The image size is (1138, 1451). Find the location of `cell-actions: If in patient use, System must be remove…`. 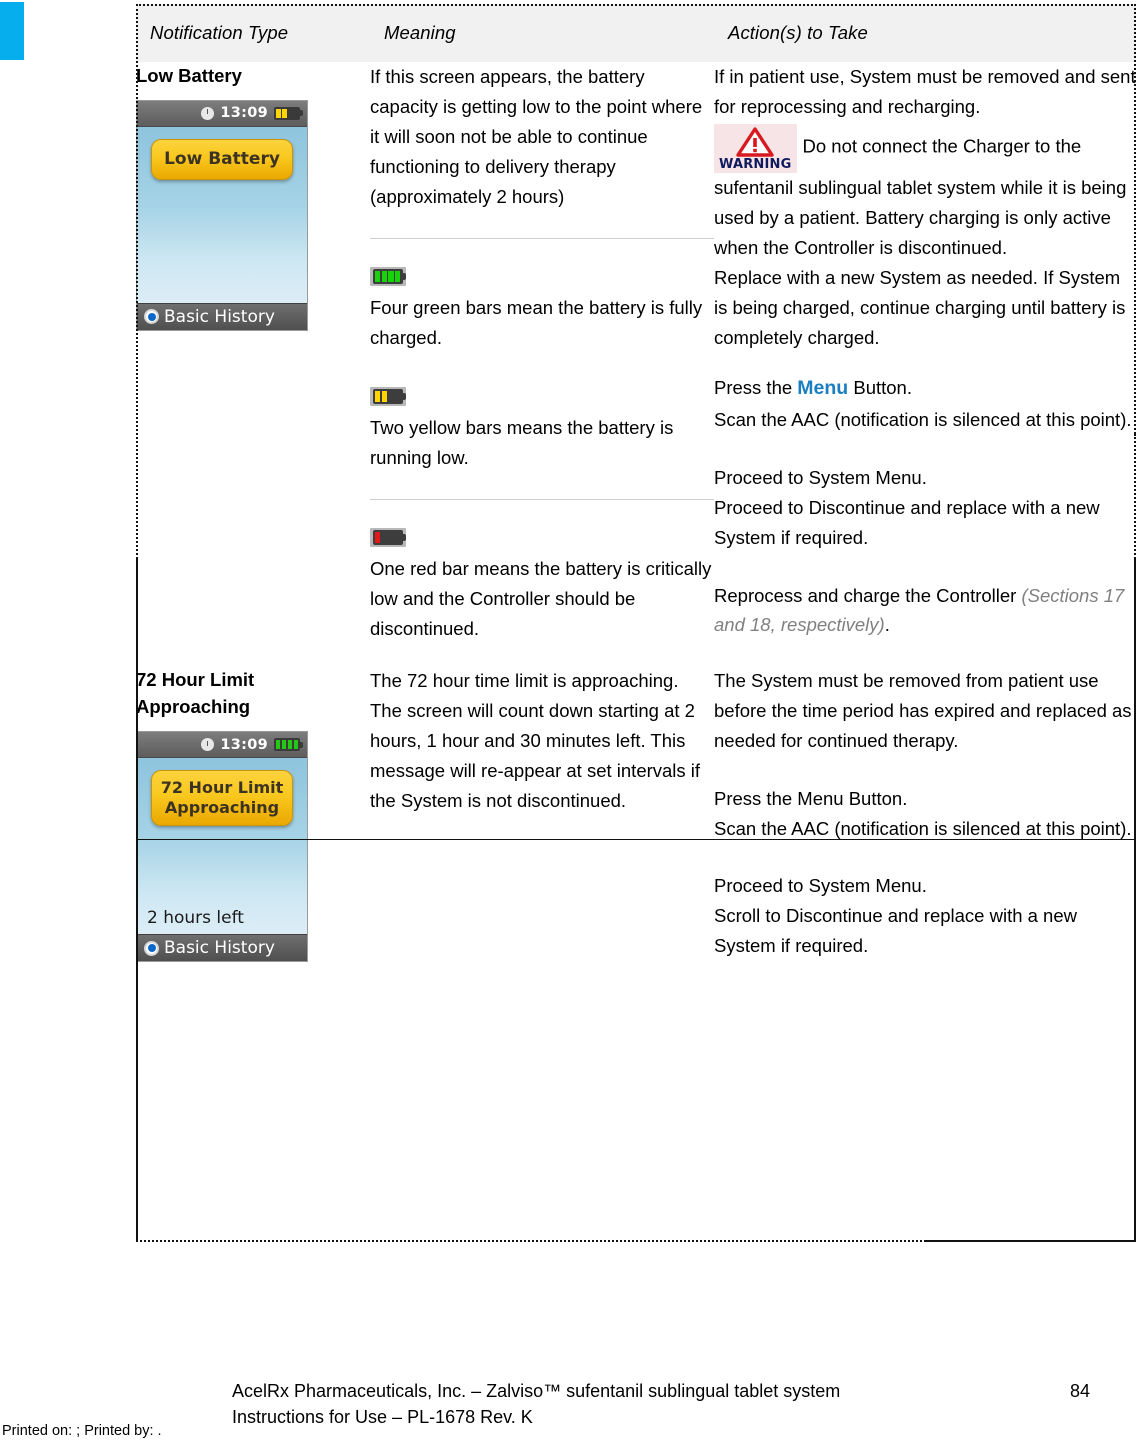

cell-actions: If in patient use, System must be remove… is located at coordinates (925, 353).